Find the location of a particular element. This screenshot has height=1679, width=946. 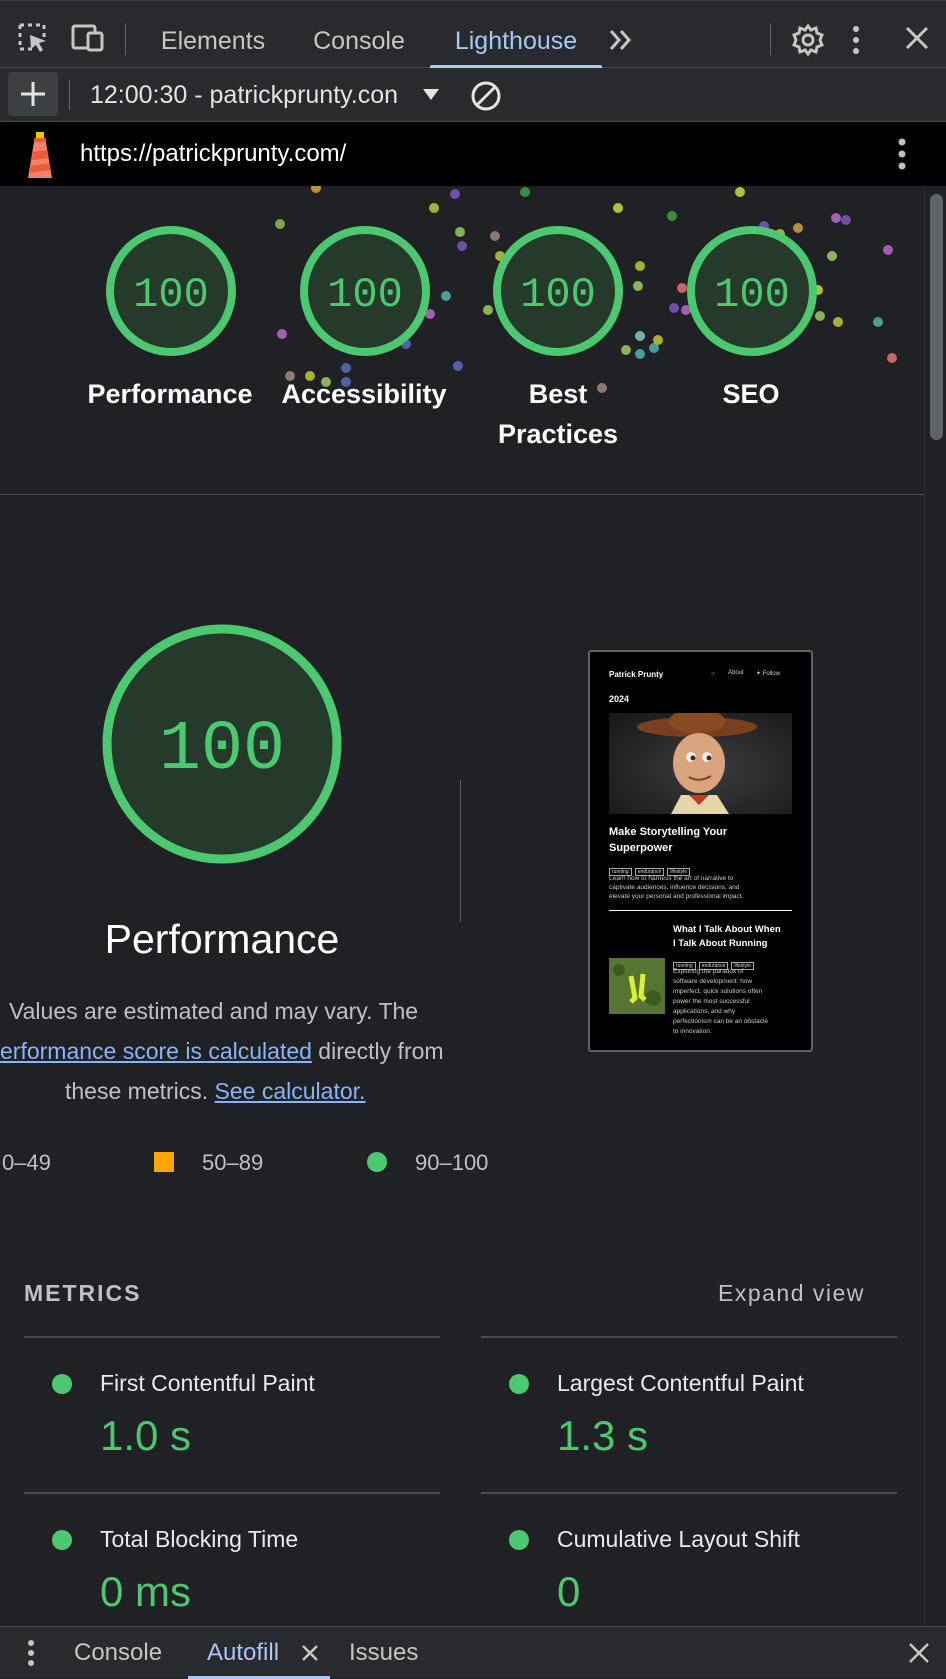

section-divider is located at coordinates (462, 494).